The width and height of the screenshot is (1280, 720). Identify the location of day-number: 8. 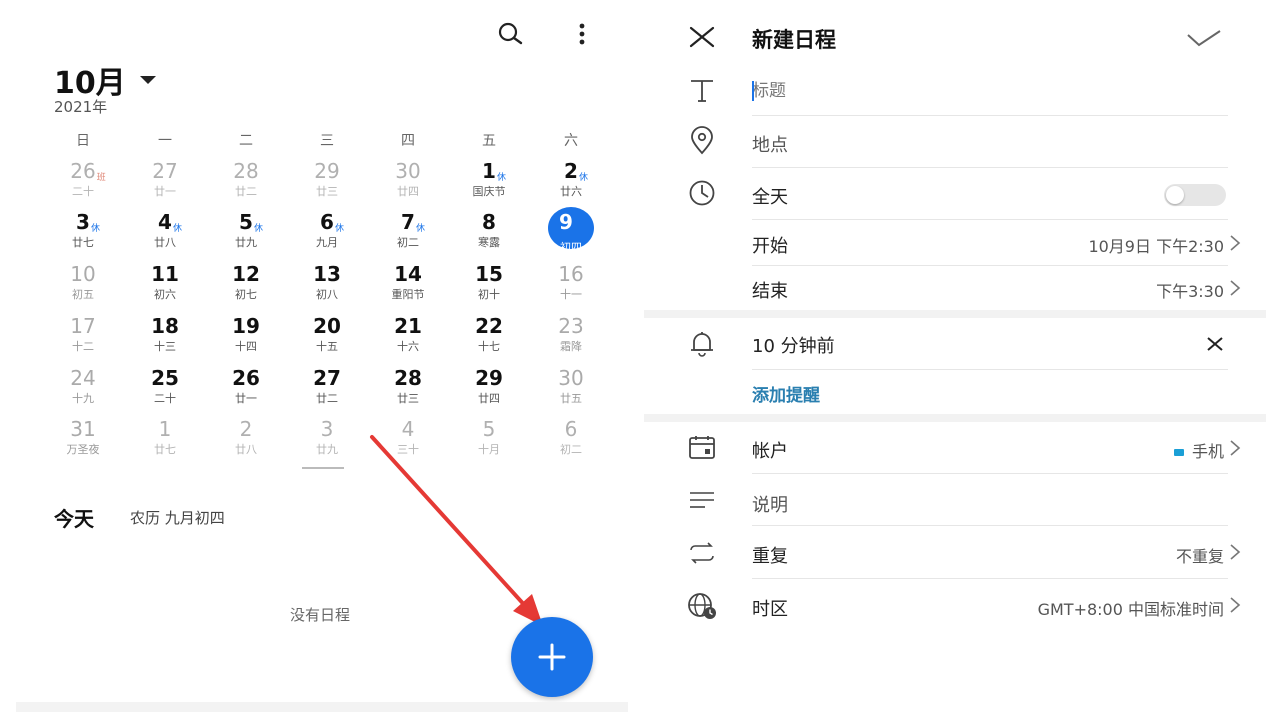
(489, 222).